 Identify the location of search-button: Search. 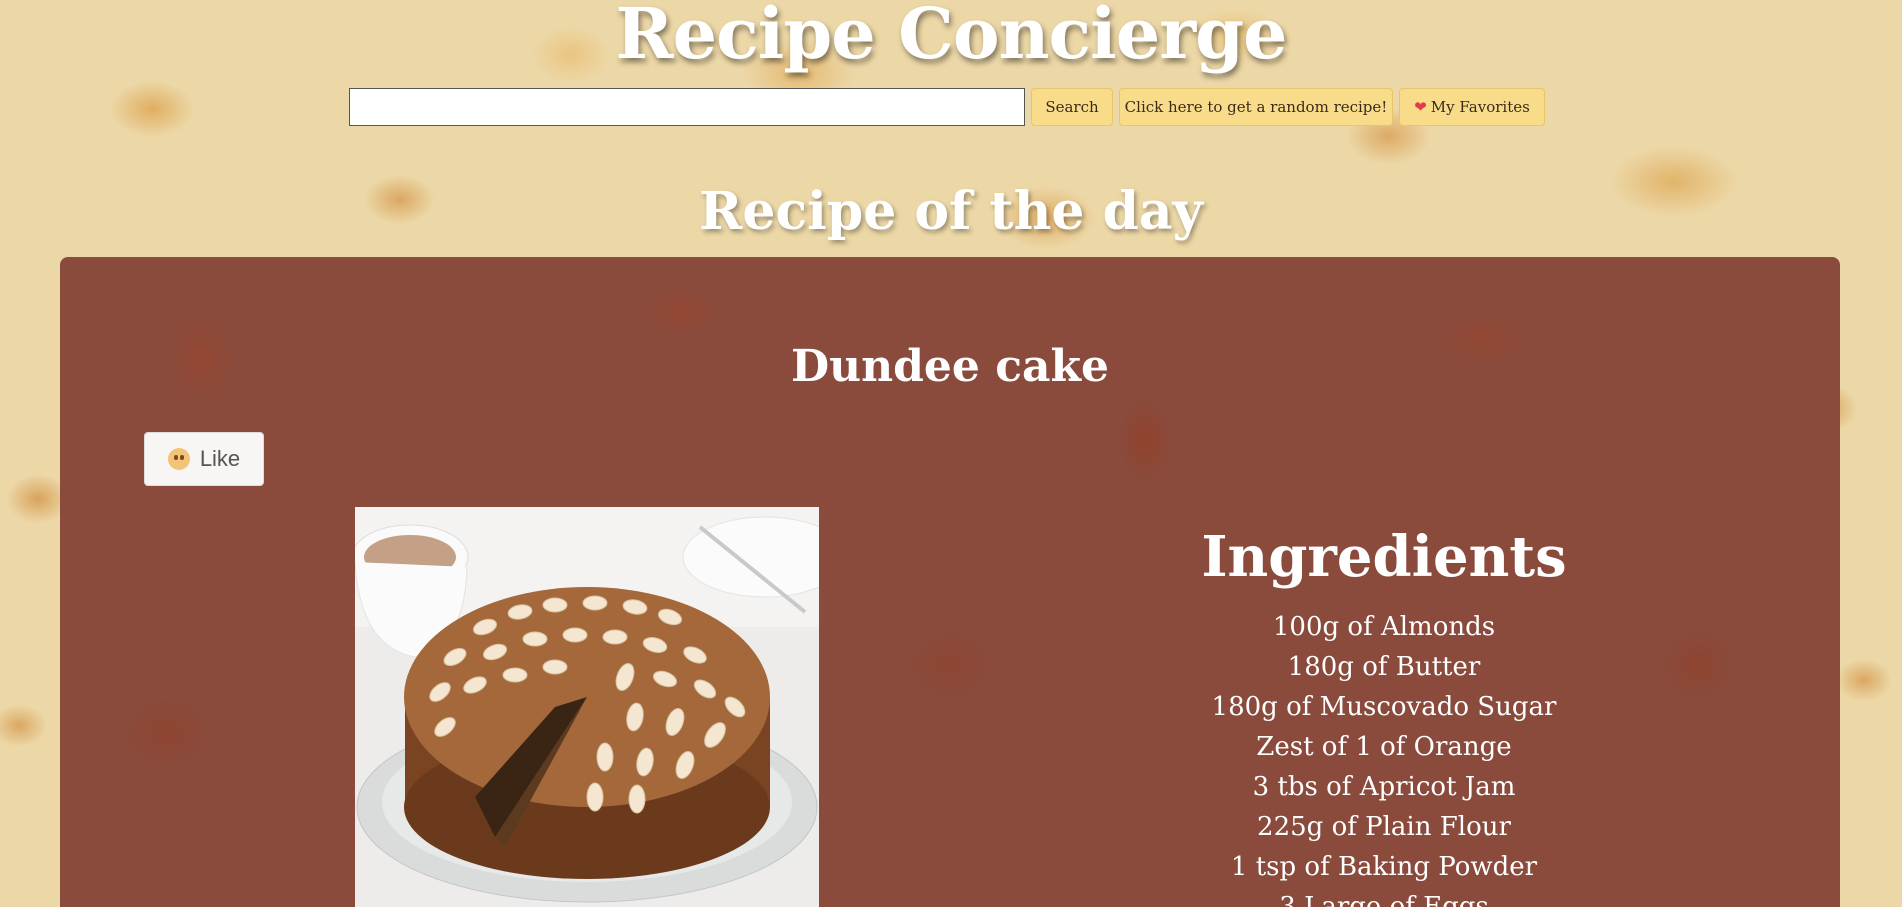
(1072, 107).